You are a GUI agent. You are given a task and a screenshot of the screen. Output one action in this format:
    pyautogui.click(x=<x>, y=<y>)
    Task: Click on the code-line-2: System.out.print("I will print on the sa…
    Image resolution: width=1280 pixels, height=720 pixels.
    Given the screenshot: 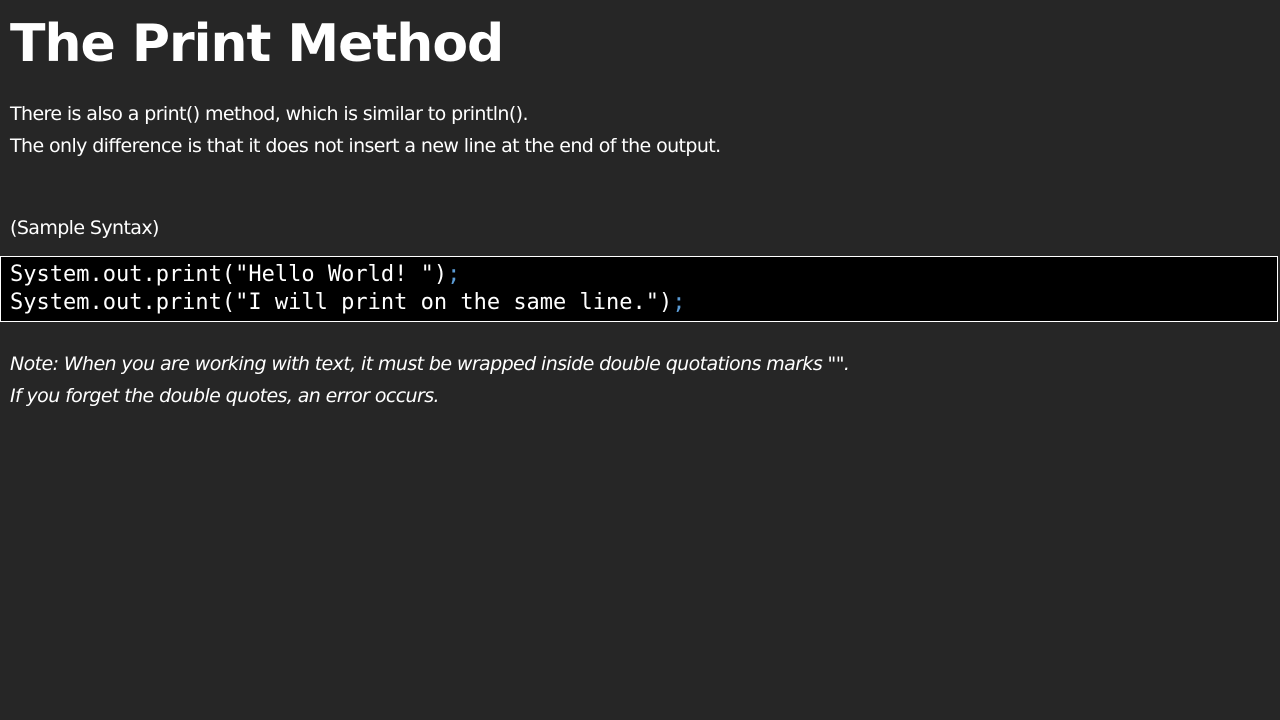 What is the action you would take?
    pyautogui.click(x=643, y=303)
    